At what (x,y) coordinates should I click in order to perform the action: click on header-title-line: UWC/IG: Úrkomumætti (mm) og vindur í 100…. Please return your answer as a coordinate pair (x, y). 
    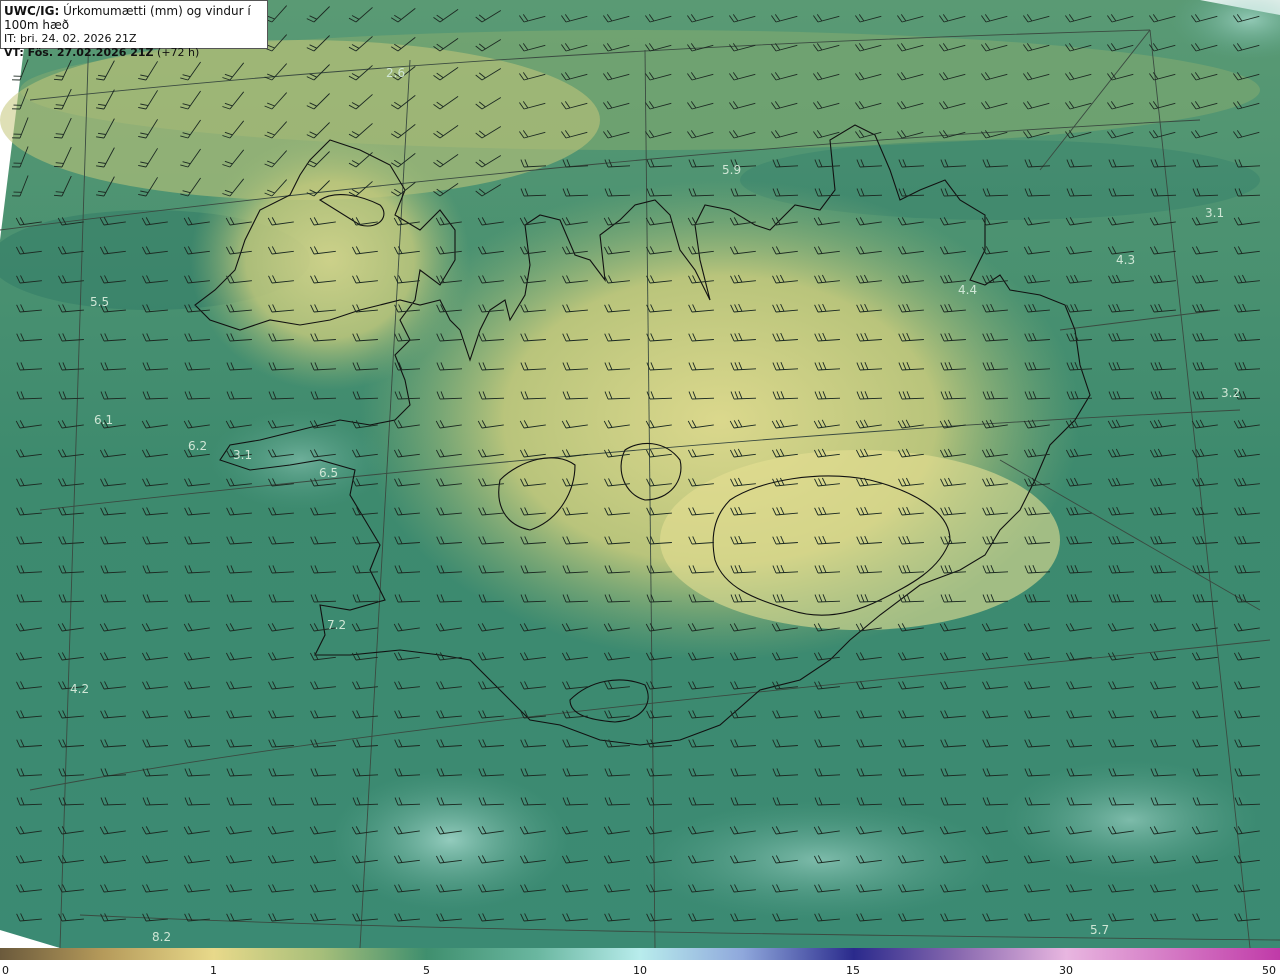
    Looking at the image, I should click on (134, 18).